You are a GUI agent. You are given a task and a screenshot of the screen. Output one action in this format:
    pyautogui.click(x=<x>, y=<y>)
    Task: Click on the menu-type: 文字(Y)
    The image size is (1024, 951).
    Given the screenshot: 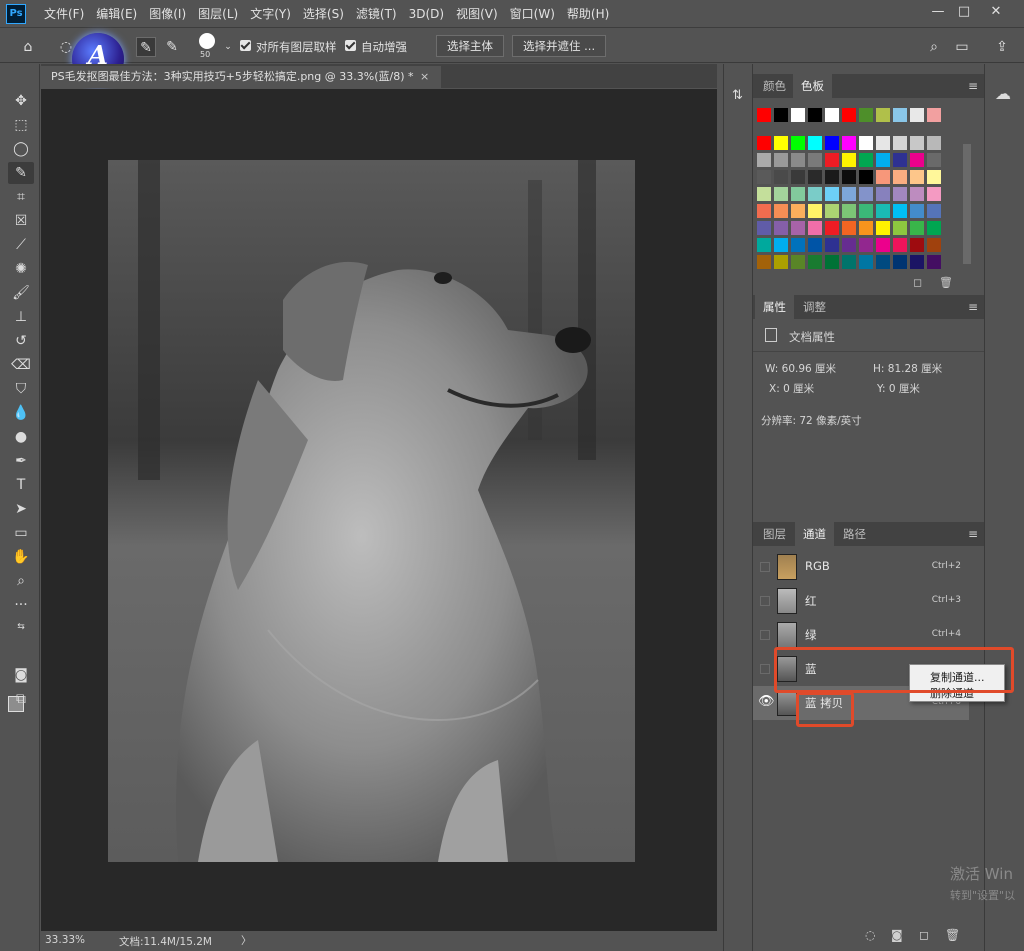 What is the action you would take?
    pyautogui.click(x=270, y=14)
    